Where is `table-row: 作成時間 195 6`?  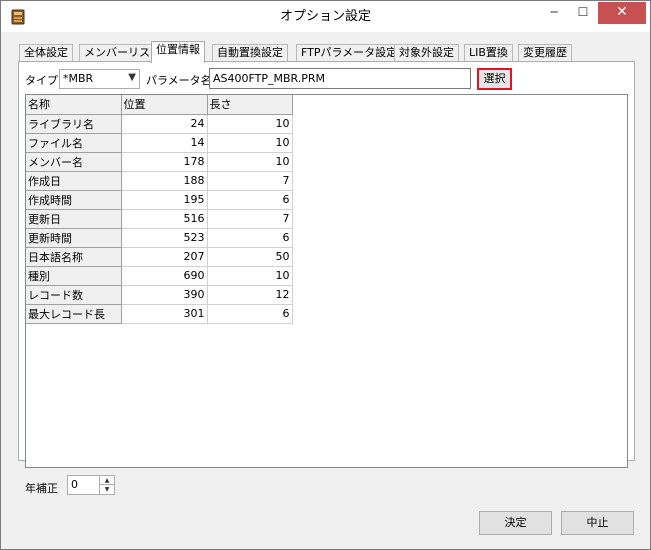 table-row: 作成時間 195 6 is located at coordinates (159, 200).